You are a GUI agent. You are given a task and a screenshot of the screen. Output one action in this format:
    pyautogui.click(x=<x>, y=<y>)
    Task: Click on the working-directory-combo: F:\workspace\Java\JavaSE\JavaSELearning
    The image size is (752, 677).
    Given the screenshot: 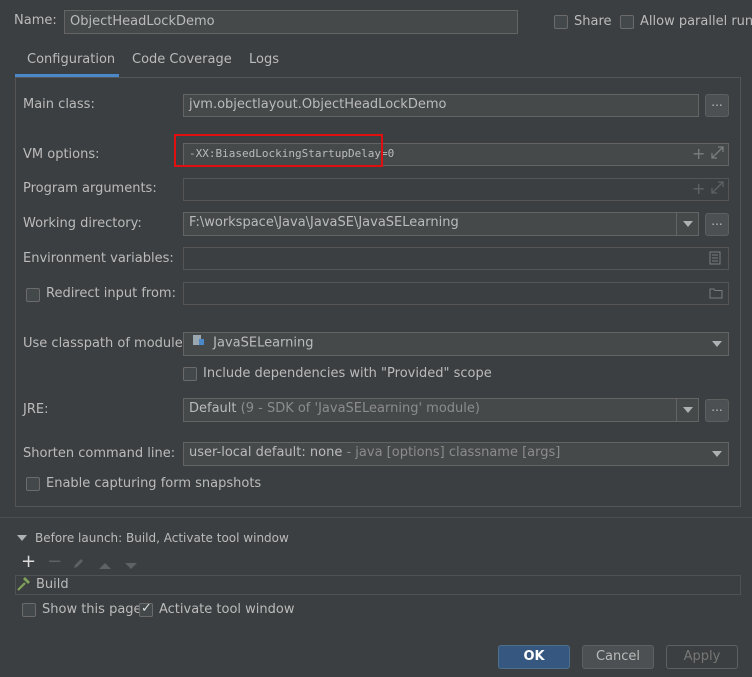 What is the action you would take?
    pyautogui.click(x=441, y=224)
    